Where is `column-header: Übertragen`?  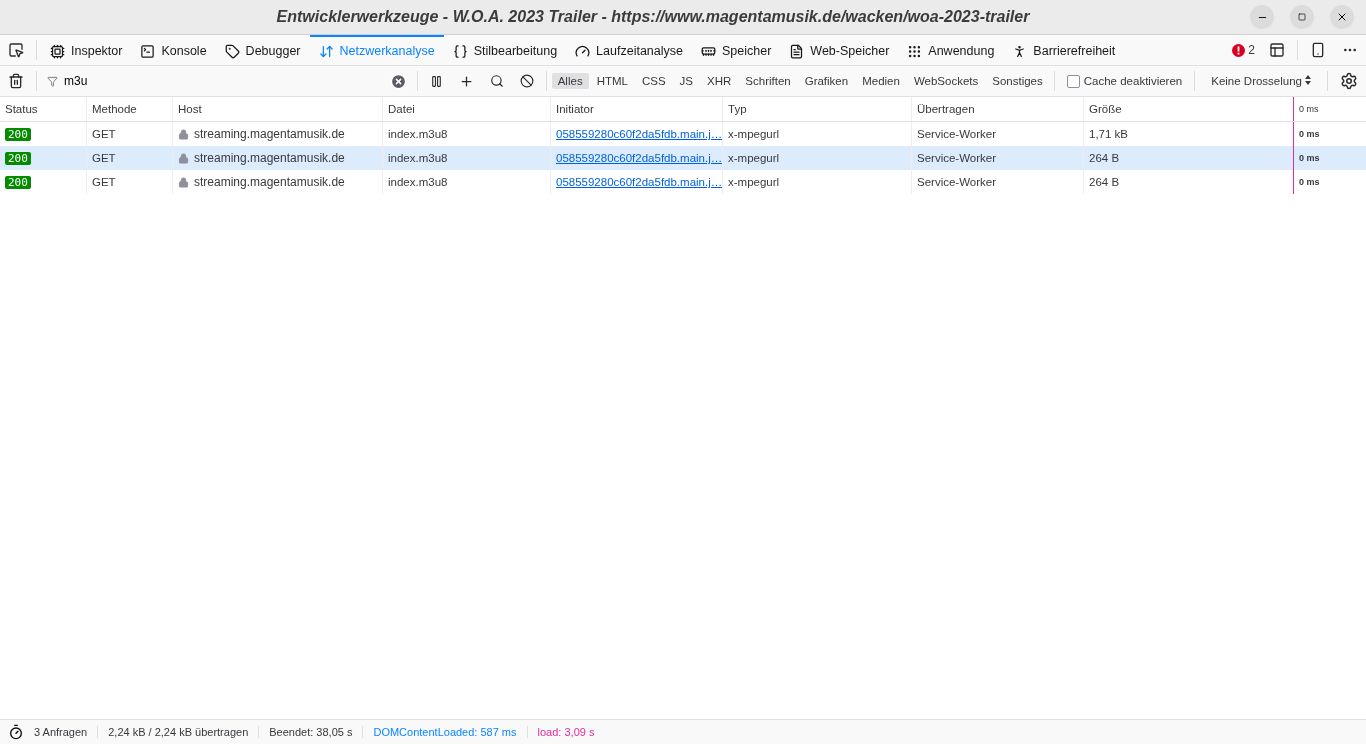
column-header: Übertragen is located at coordinates (997, 109).